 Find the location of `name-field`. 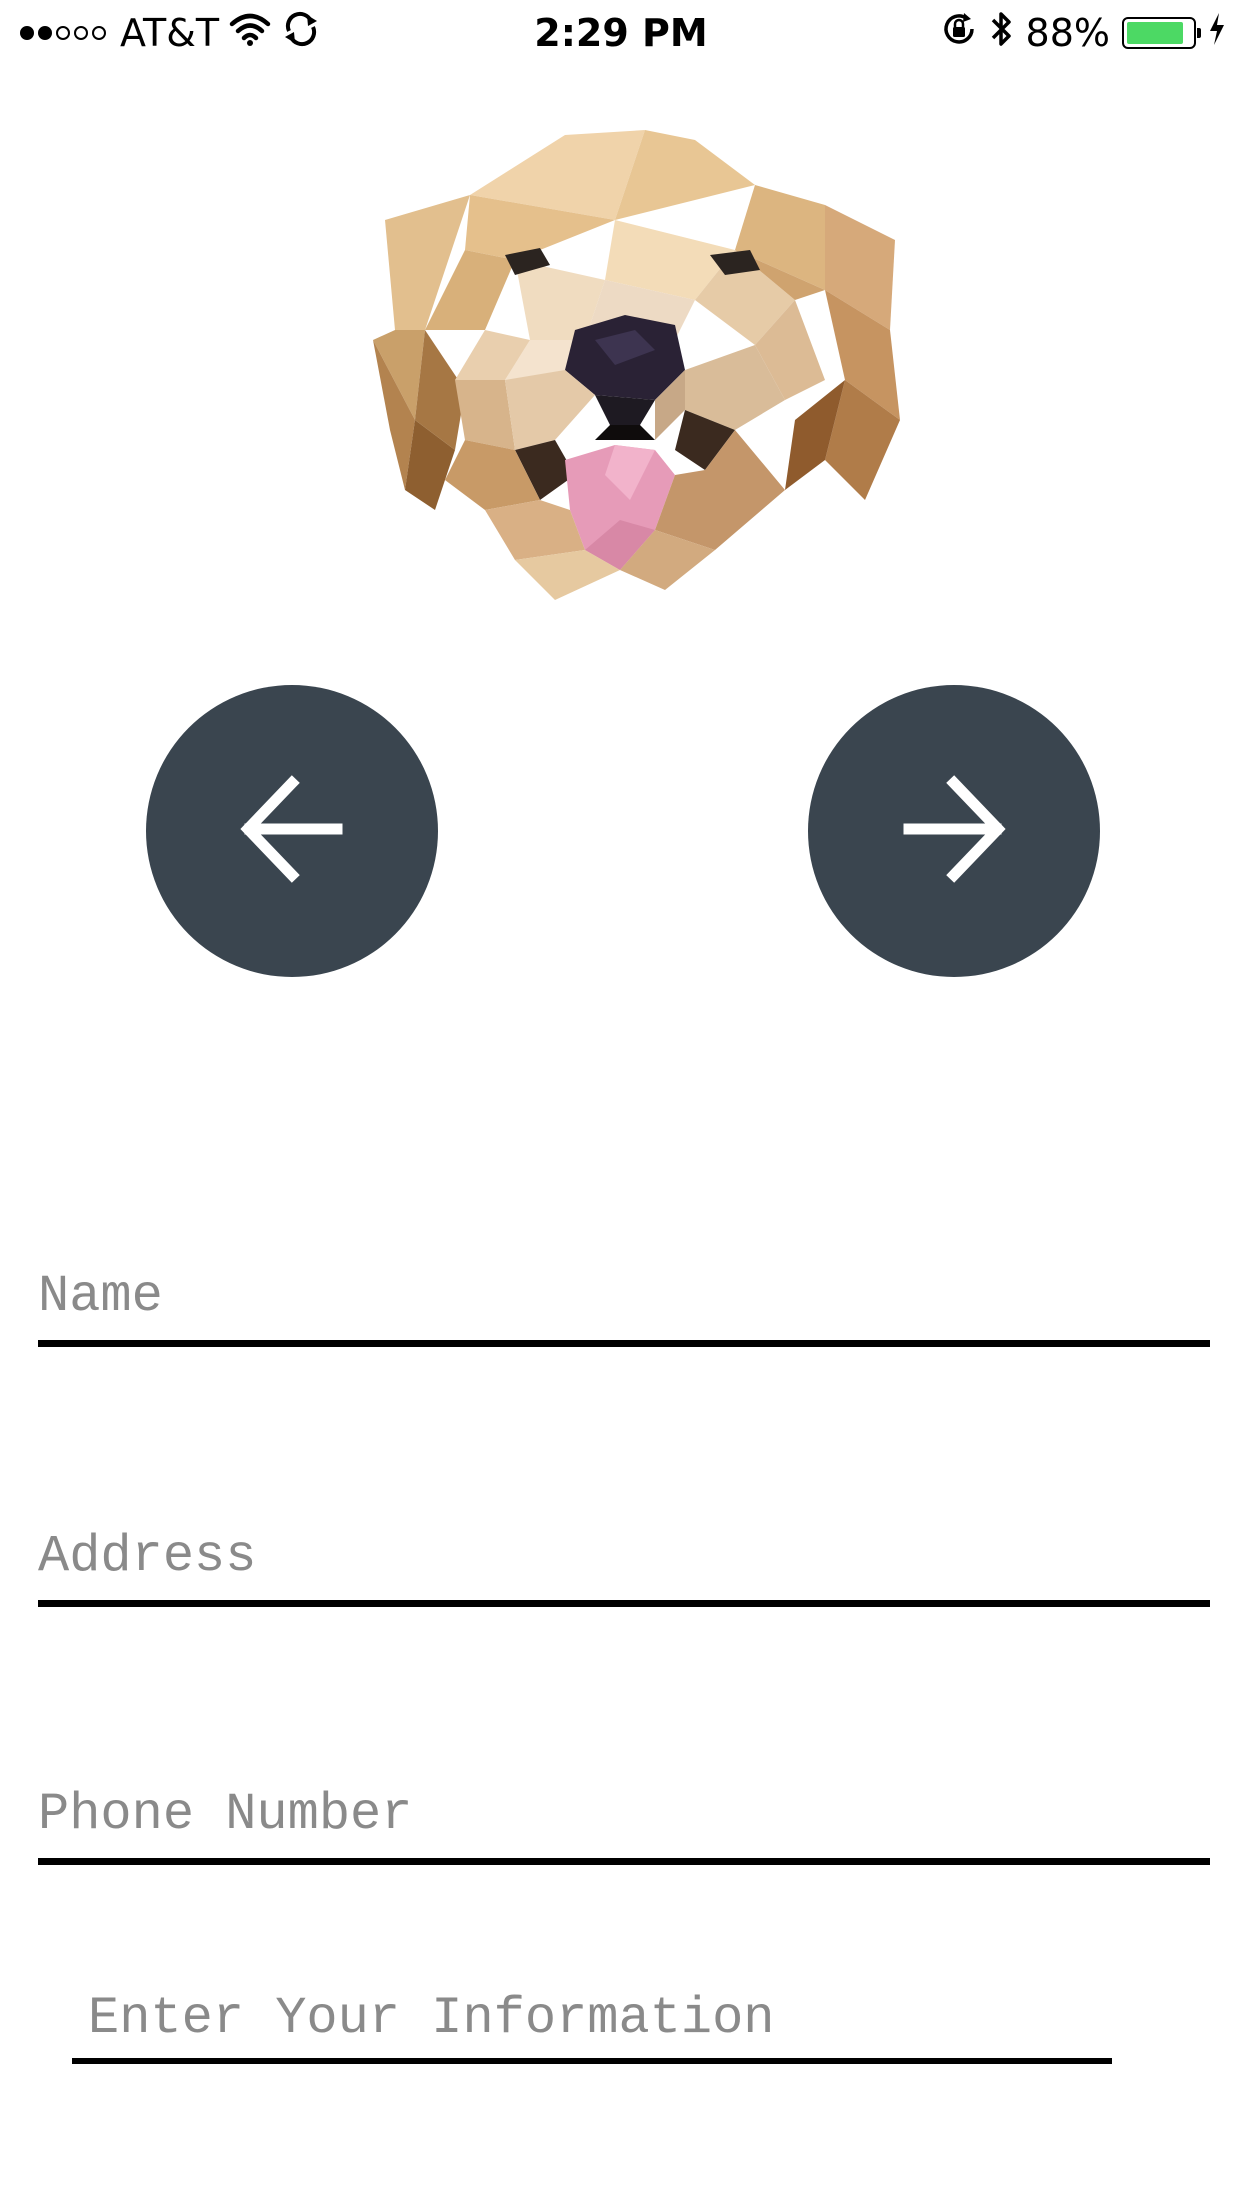

name-field is located at coordinates (624, 1298).